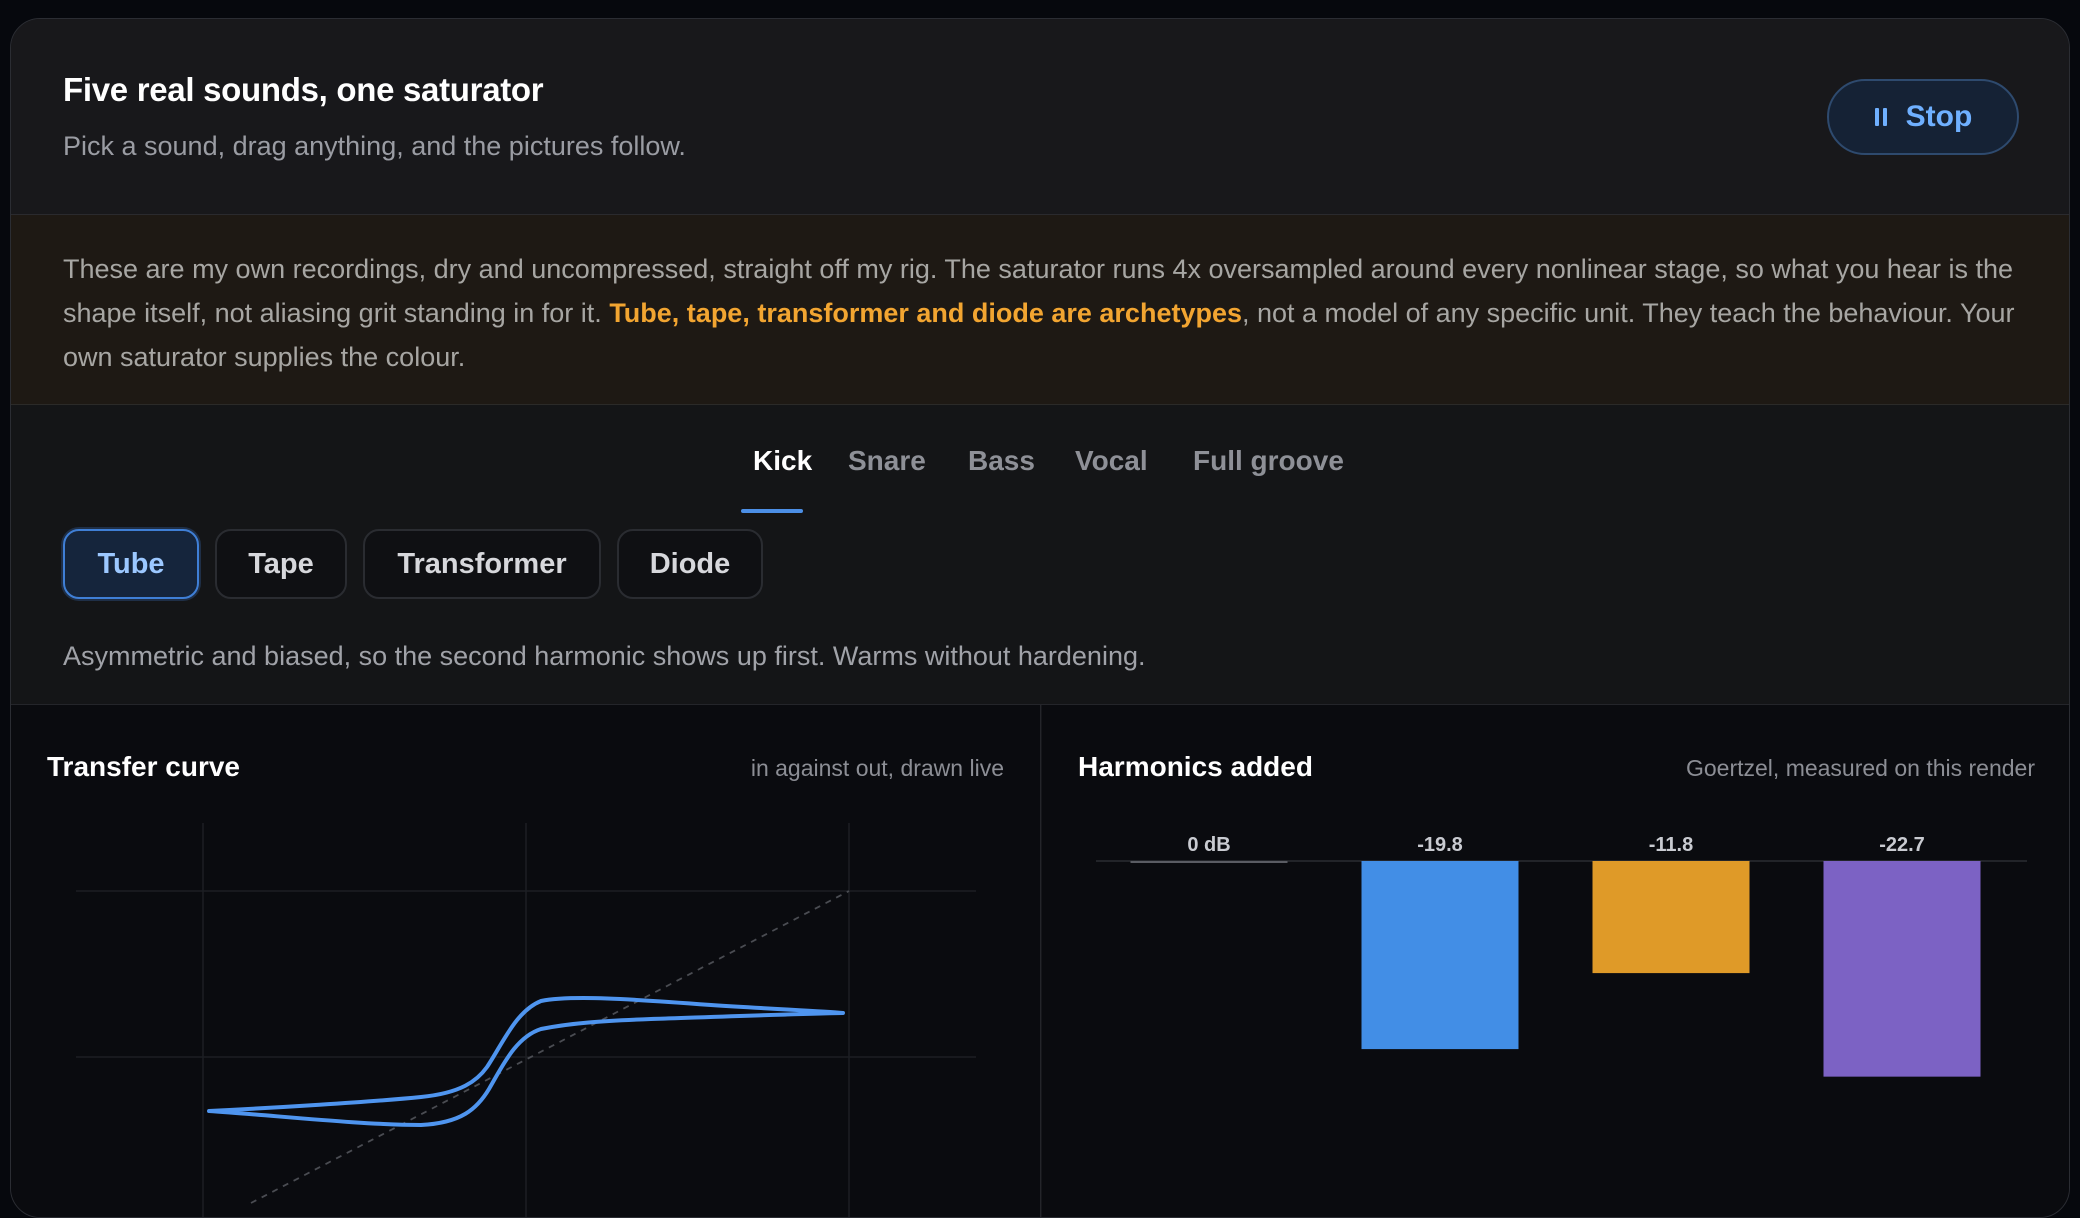 This screenshot has width=2080, height=1218. Describe the element at coordinates (1671, 845) in the screenshot. I see `harmonic-value-label-3: -11.8` at that location.